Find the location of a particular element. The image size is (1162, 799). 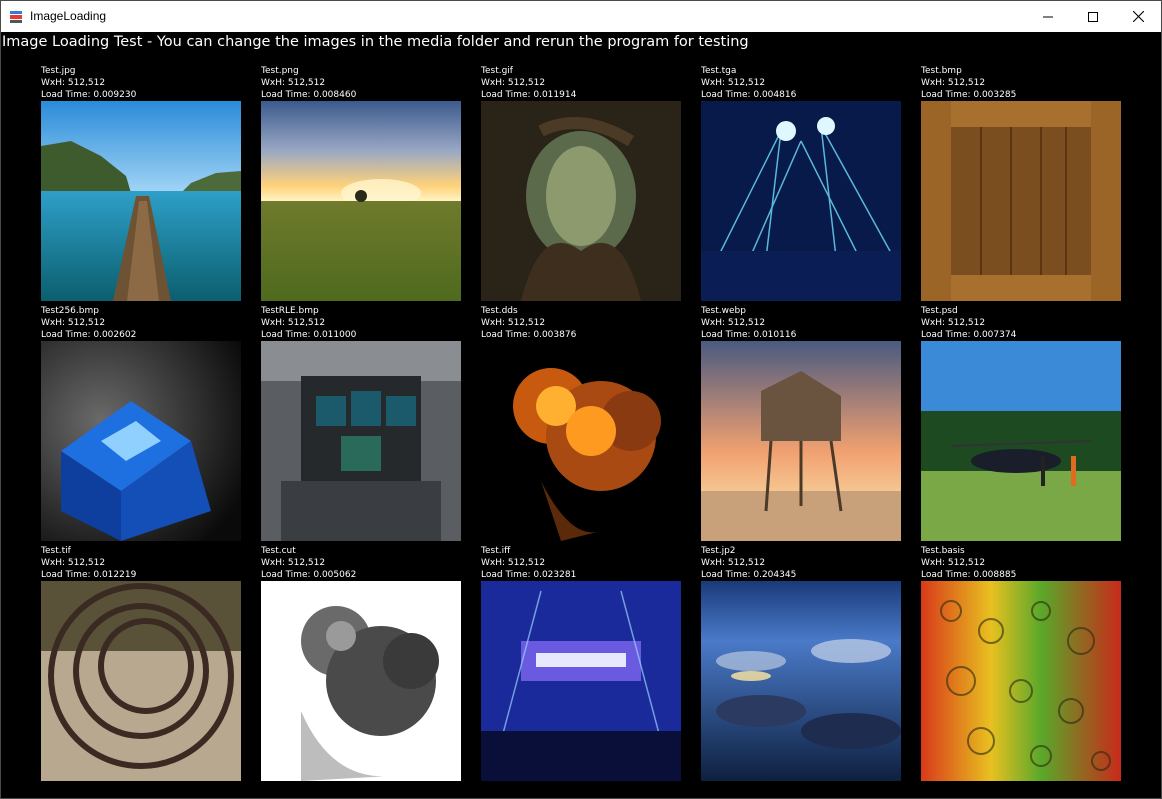

close-button is located at coordinates (1138, 16).